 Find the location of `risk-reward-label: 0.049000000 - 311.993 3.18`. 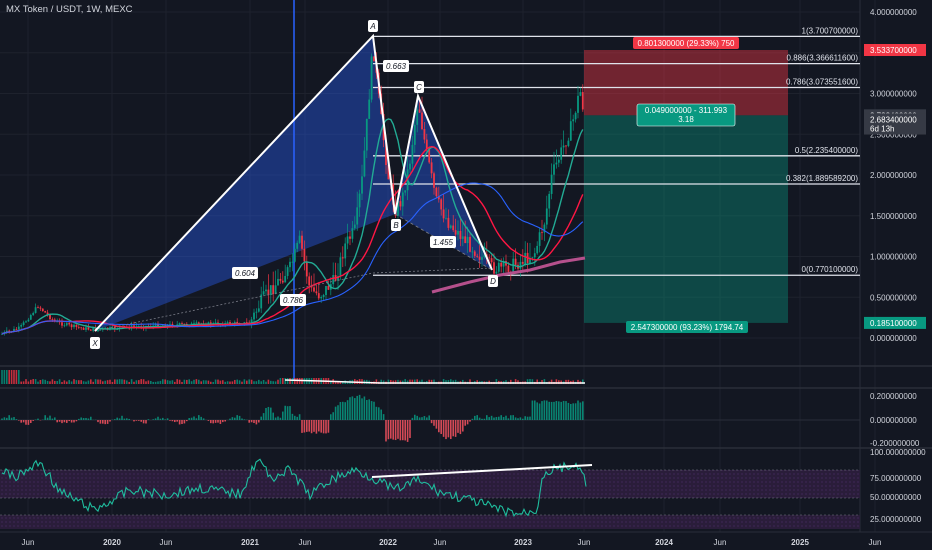

risk-reward-label: 0.049000000 - 311.993 3.18 is located at coordinates (686, 115).